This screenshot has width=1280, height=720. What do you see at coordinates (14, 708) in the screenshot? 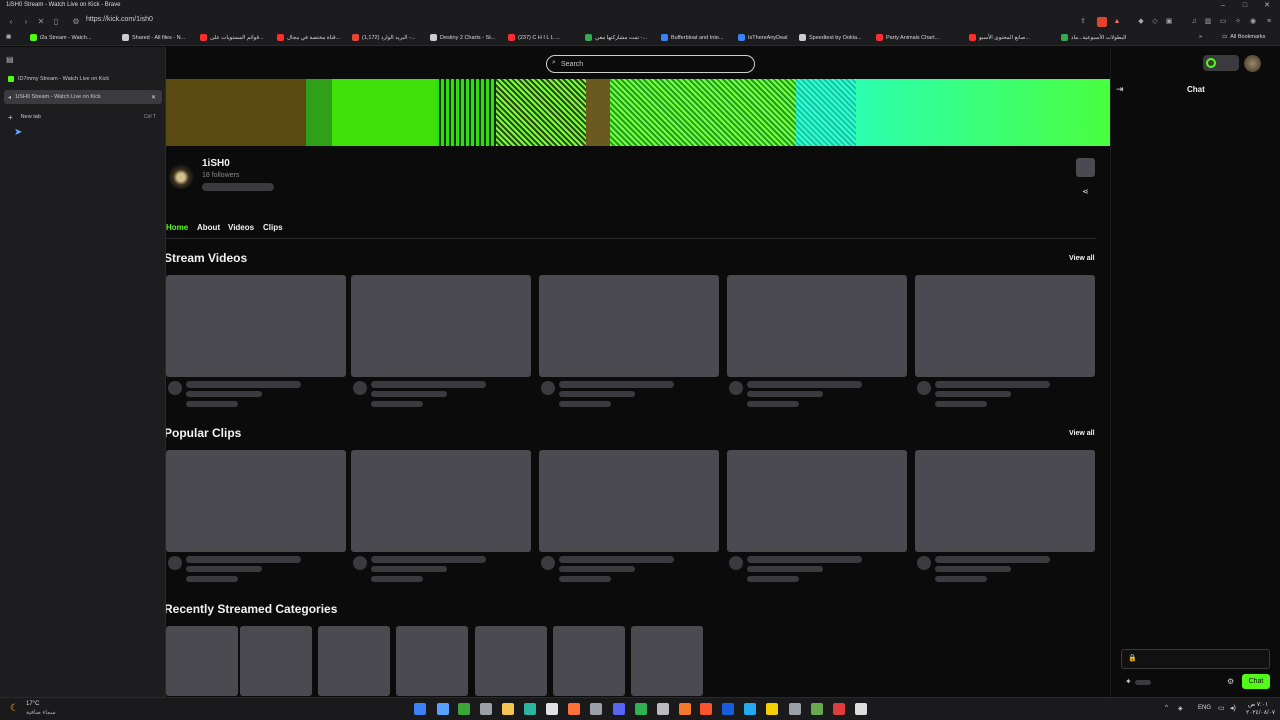
I see `weather-icon: ☾` at bounding box center [14, 708].